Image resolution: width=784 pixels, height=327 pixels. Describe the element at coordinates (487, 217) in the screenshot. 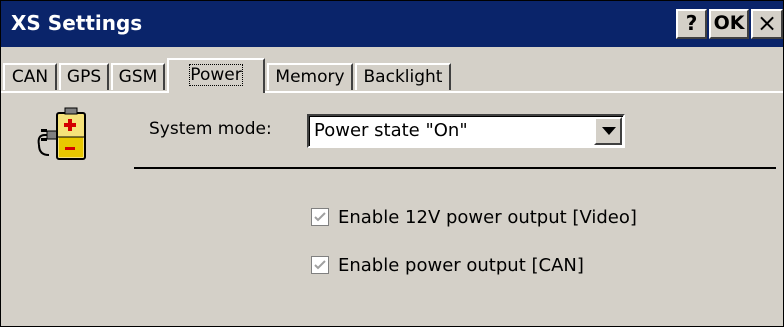

I see `enable-12v-video-label: Enable 12V power output [Video]` at that location.